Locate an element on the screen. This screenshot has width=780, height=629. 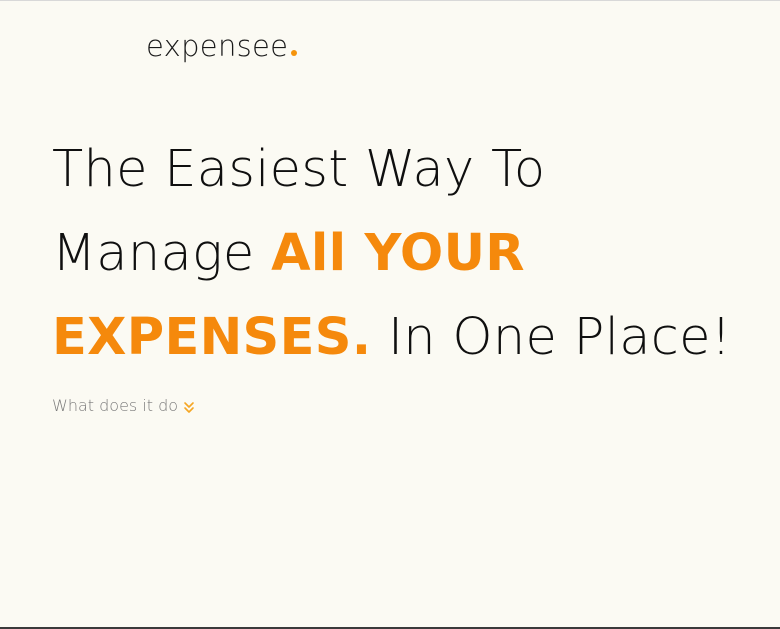
hero-line3-plain: In One Place! is located at coordinates (551, 337).